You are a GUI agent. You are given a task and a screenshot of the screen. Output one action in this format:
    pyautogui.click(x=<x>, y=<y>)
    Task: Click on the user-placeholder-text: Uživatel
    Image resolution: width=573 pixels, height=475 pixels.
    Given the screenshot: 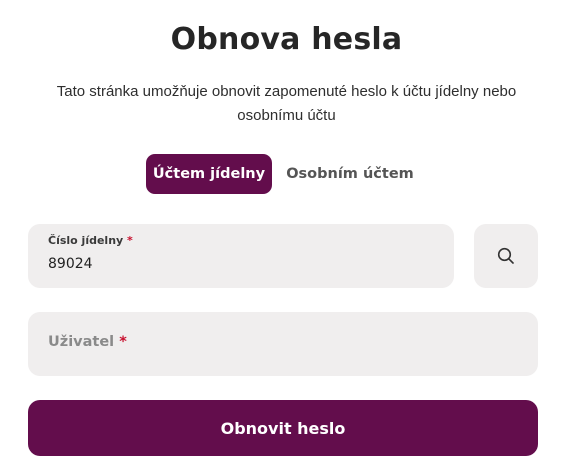 What is the action you would take?
    pyautogui.click(x=81, y=342)
    